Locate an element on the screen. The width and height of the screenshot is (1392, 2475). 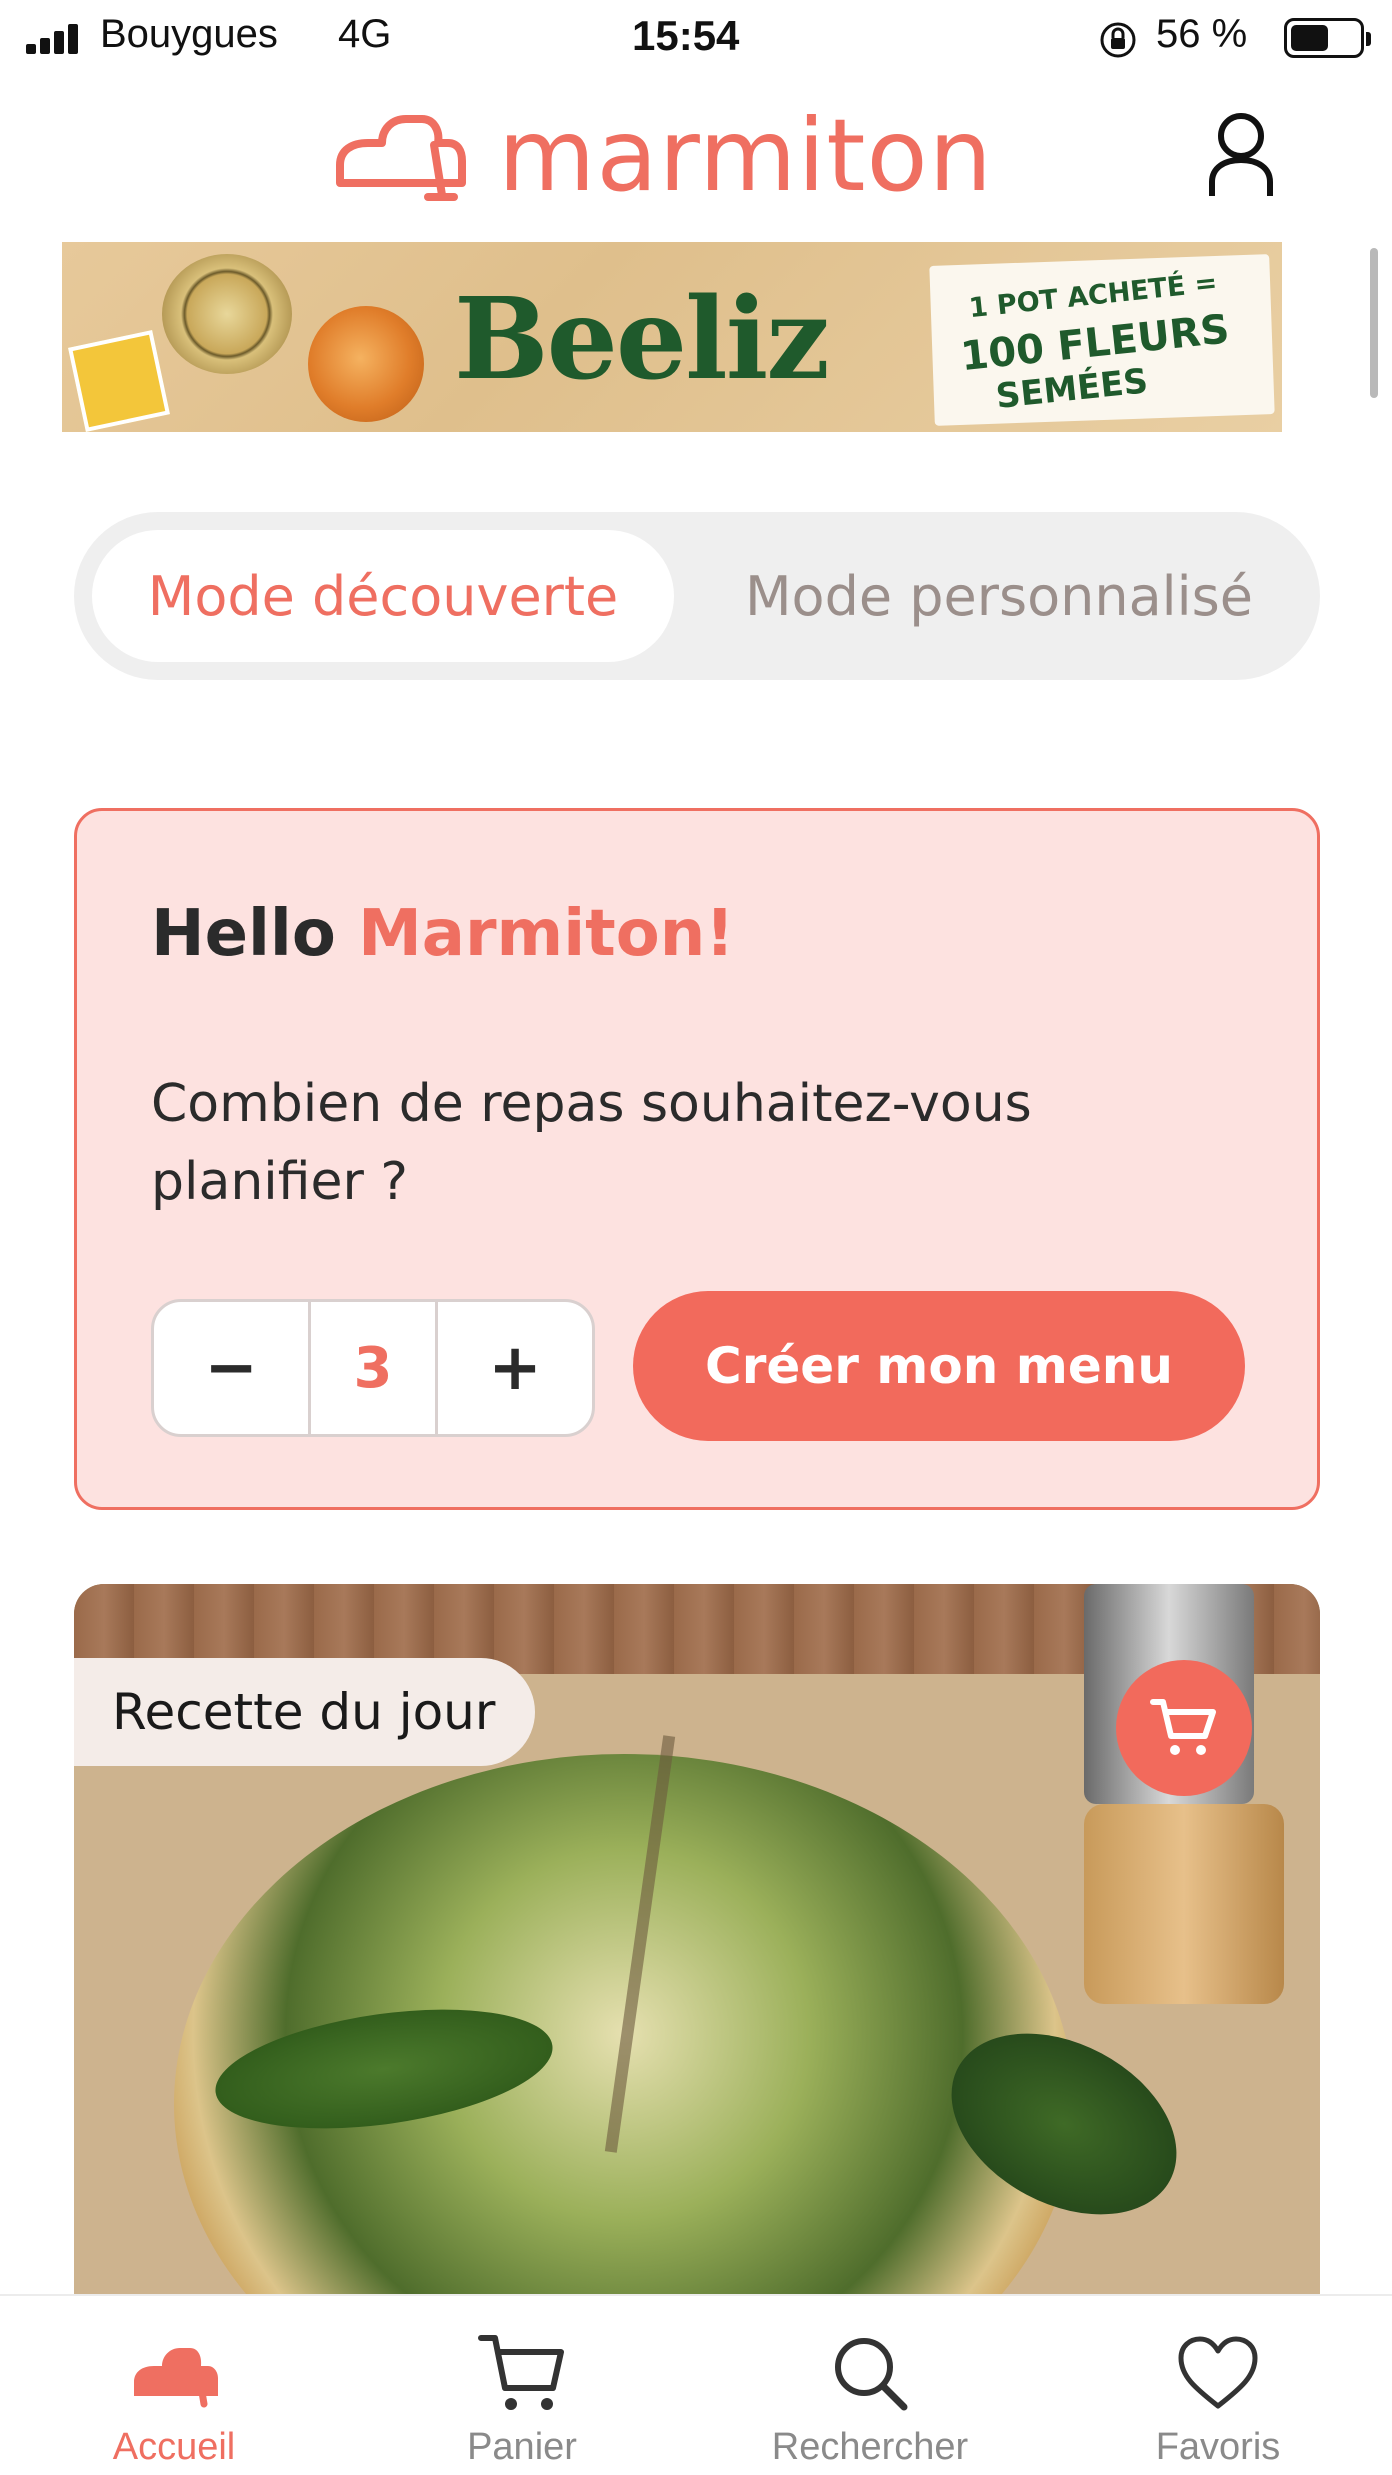
increment-button: + is located at coordinates (515, 1368).